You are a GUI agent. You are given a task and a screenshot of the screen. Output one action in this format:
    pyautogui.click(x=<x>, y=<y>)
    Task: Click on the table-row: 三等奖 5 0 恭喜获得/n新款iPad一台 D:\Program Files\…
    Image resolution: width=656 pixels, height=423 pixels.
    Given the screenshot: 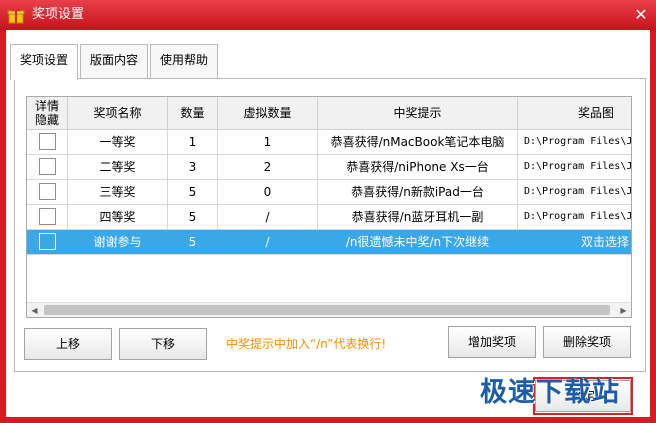 What is the action you would take?
    pyautogui.click(x=329, y=192)
    